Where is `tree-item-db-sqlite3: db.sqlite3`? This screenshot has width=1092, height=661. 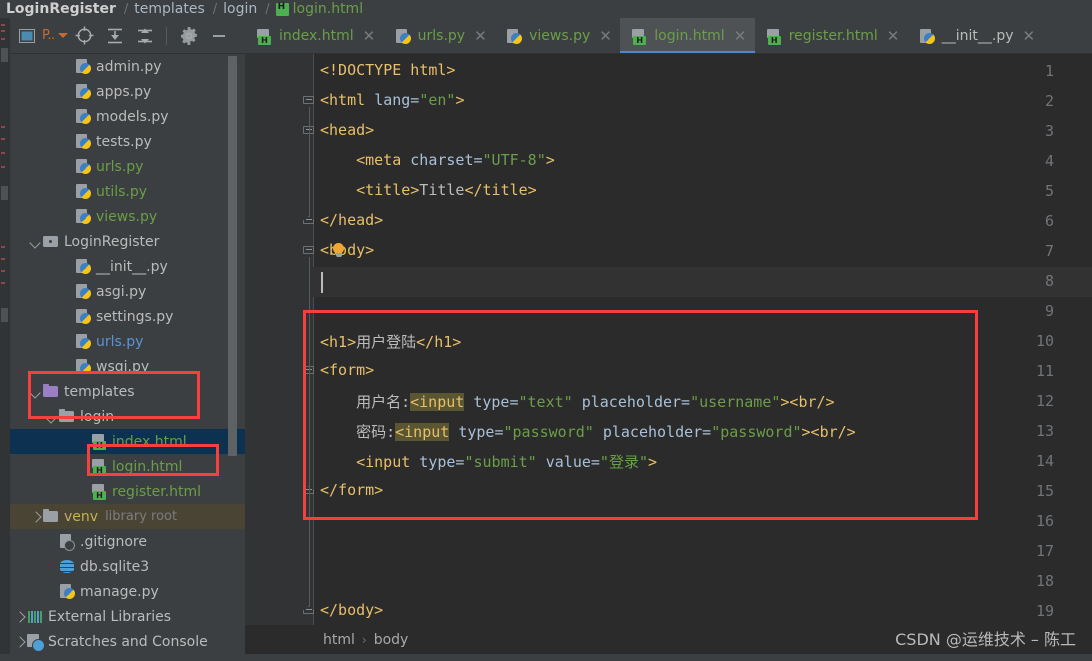 tree-item-db-sqlite3: db.sqlite3 is located at coordinates (127, 566).